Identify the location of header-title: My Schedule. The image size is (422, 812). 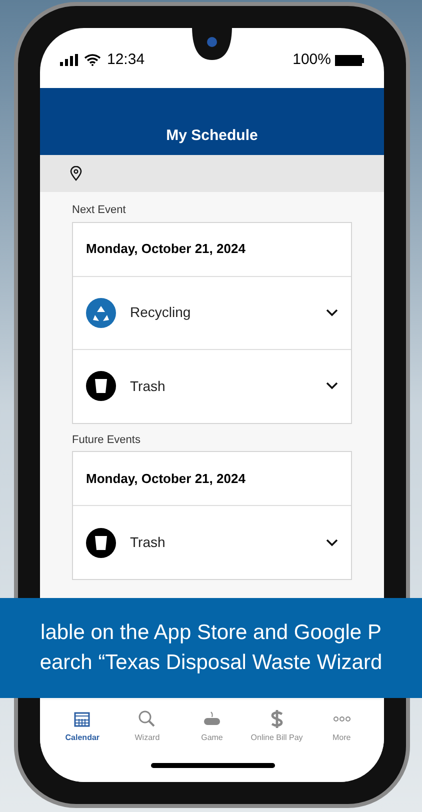
(212, 136).